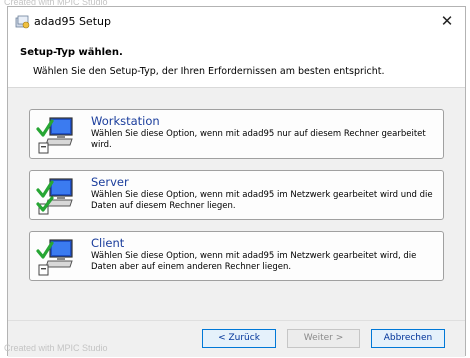 This screenshot has height=358, width=470. I want to click on server-icon, so click(54, 196).